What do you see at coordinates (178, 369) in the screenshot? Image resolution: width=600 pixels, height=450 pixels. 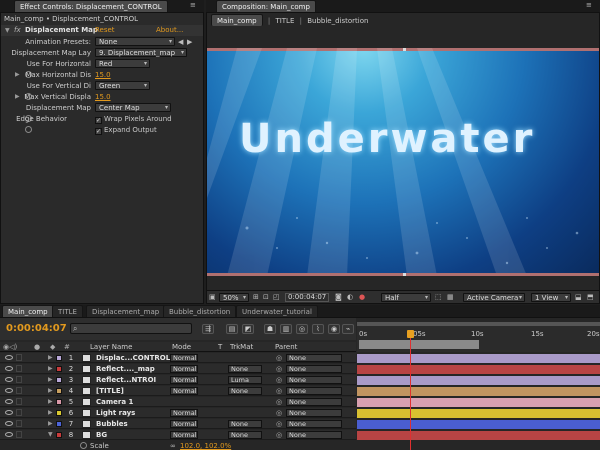 I see `layer-row: ▶ 2 Reflect...._map Normal None ◎ None` at bounding box center [178, 369].